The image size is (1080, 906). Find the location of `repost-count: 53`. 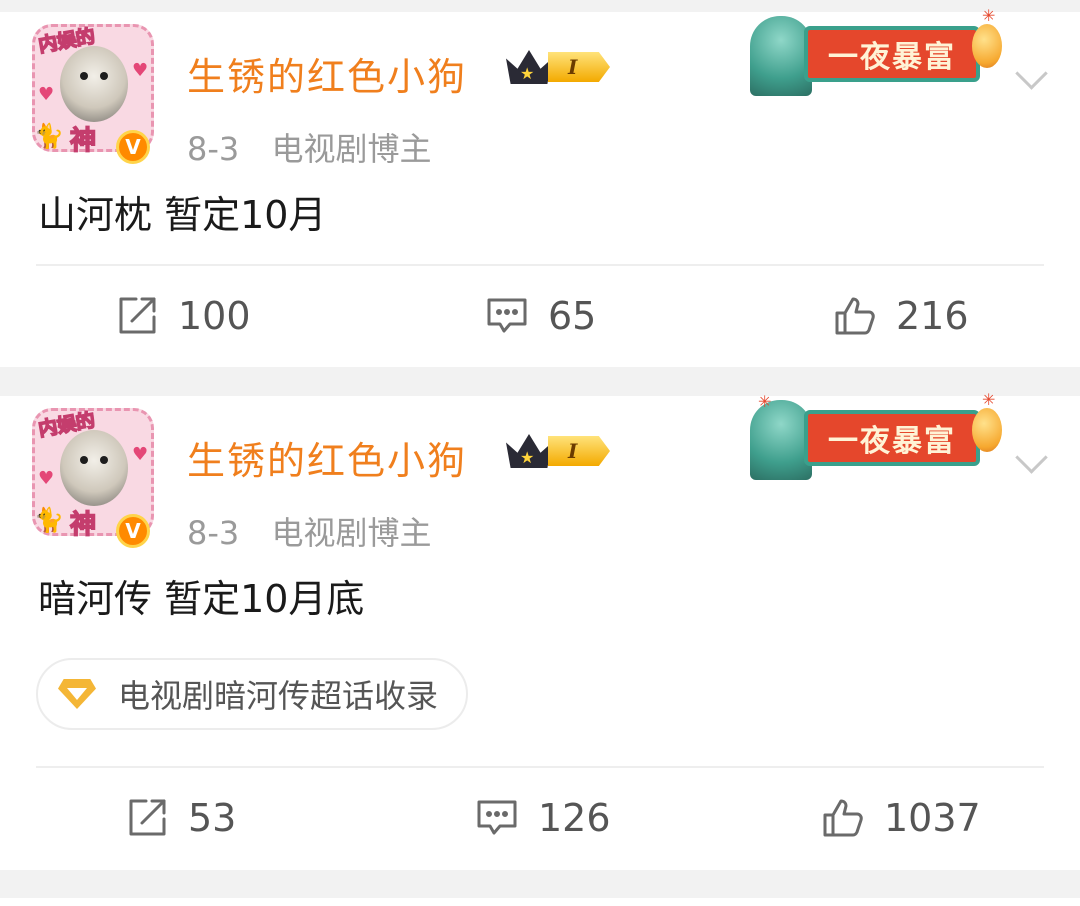

repost-count: 53 is located at coordinates (212, 818).